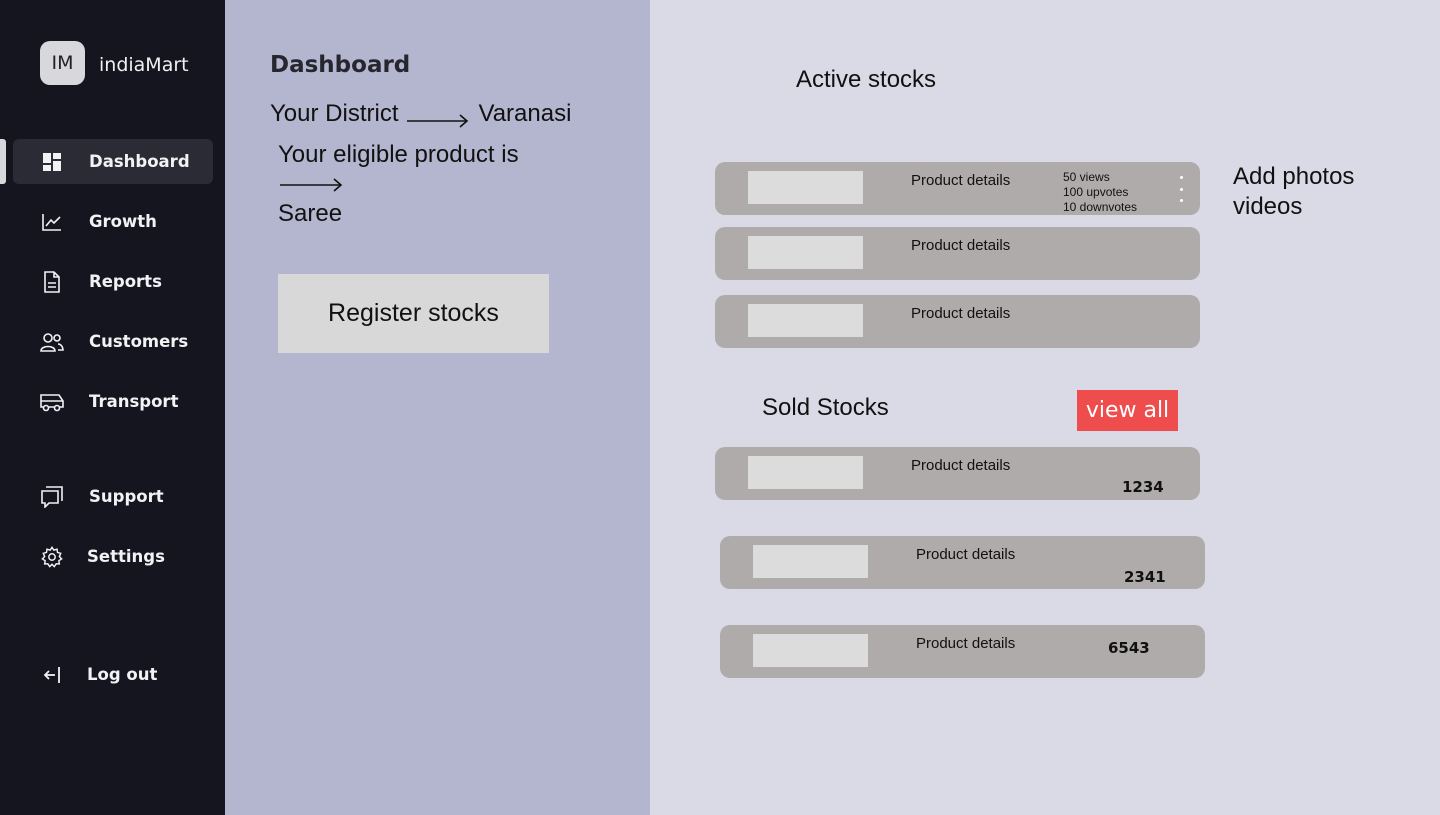 The height and width of the screenshot is (815, 1440). Describe the element at coordinates (310, 213) in the screenshot. I see `eligible-product-value: Saree` at that location.